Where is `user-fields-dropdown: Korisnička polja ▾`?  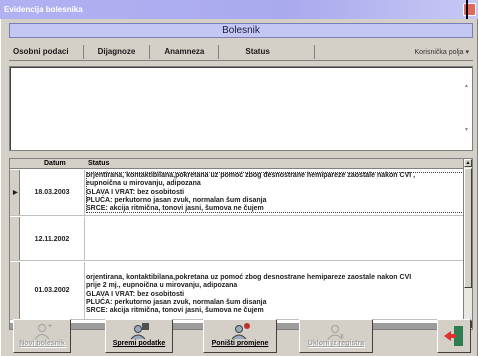
user-fields-dropdown: Korisnička polja ▾ is located at coordinates (444, 52).